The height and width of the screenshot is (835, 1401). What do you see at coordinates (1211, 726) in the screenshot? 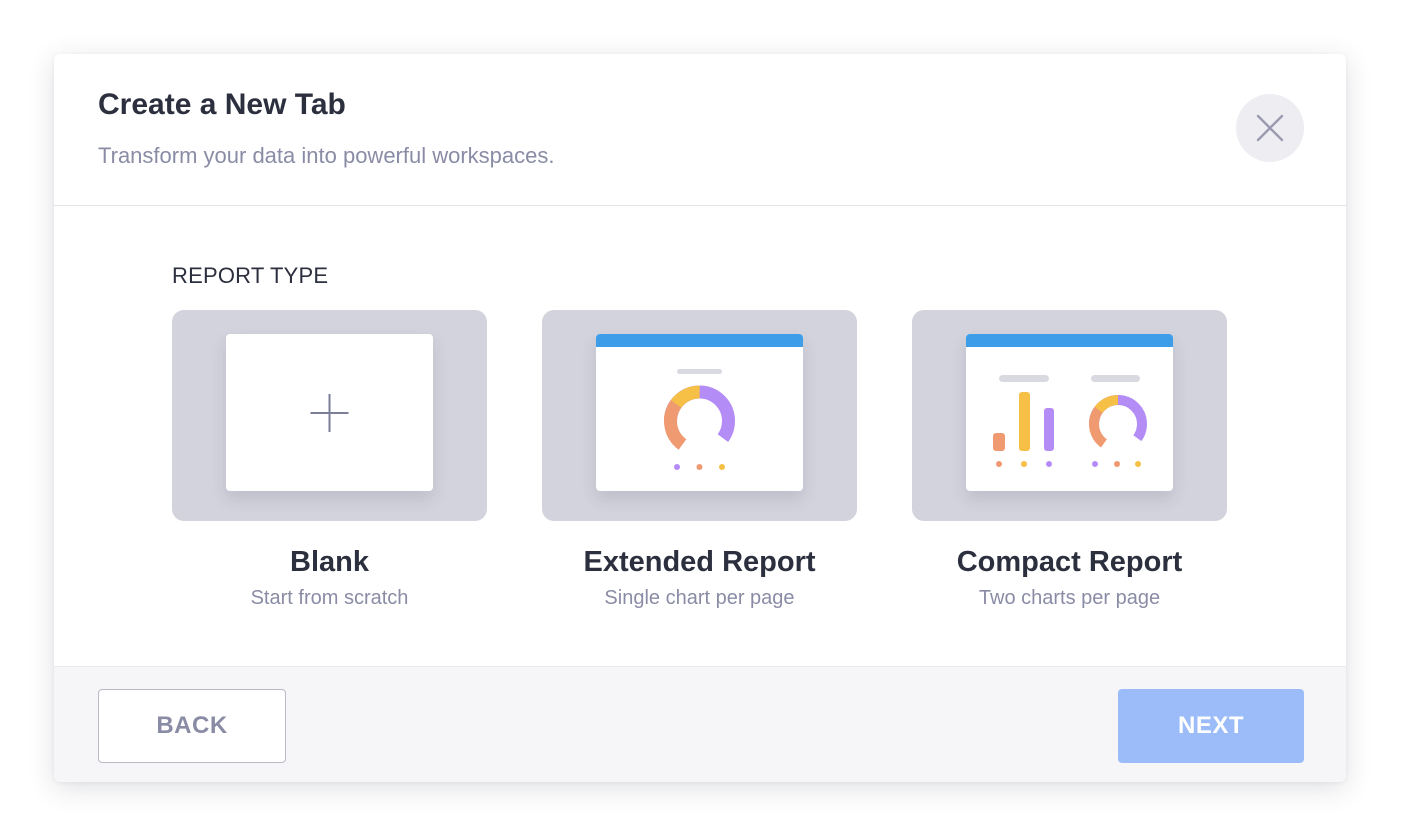
I see `next-button: NEXT` at bounding box center [1211, 726].